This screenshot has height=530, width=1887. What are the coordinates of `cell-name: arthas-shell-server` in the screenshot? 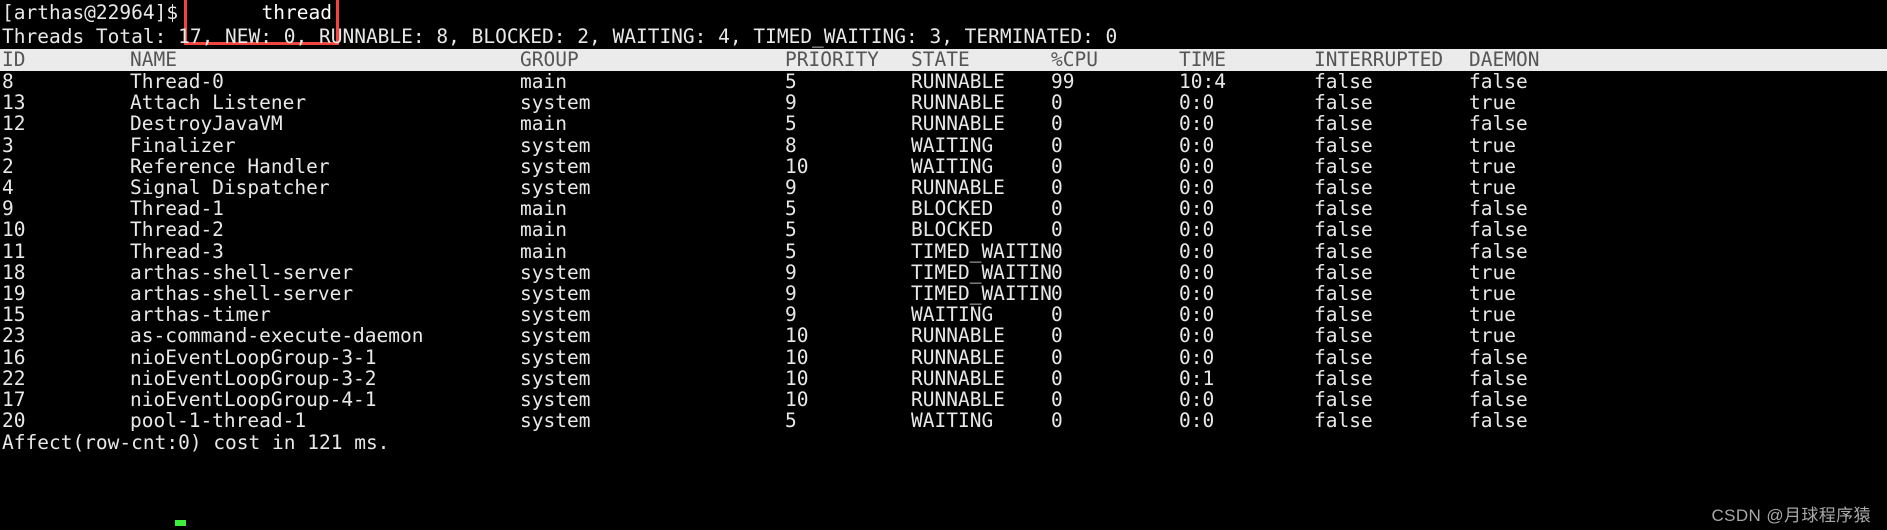 It's located at (325, 273).